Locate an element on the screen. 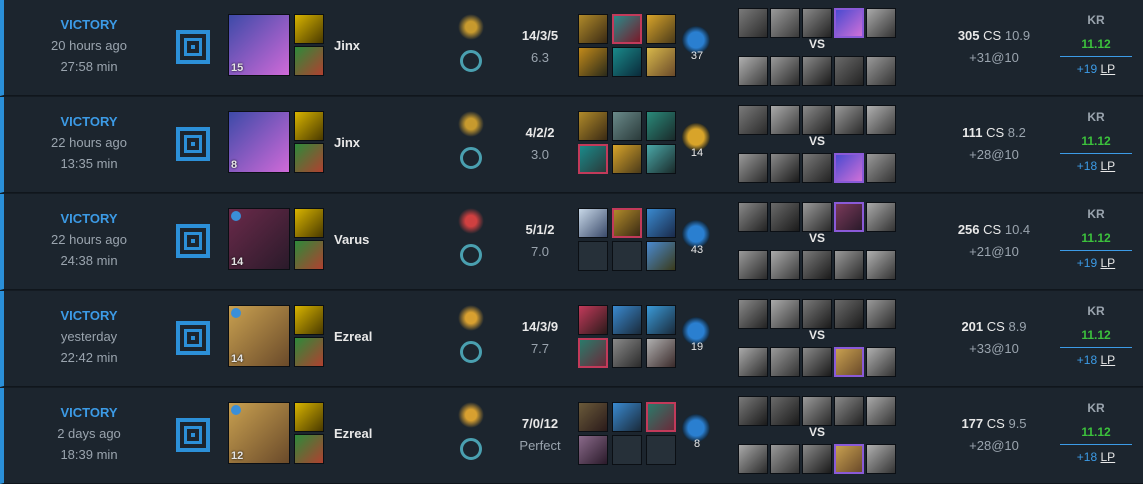 The image size is (1143, 484). champion-portrait: 15 is located at coordinates (259, 45).